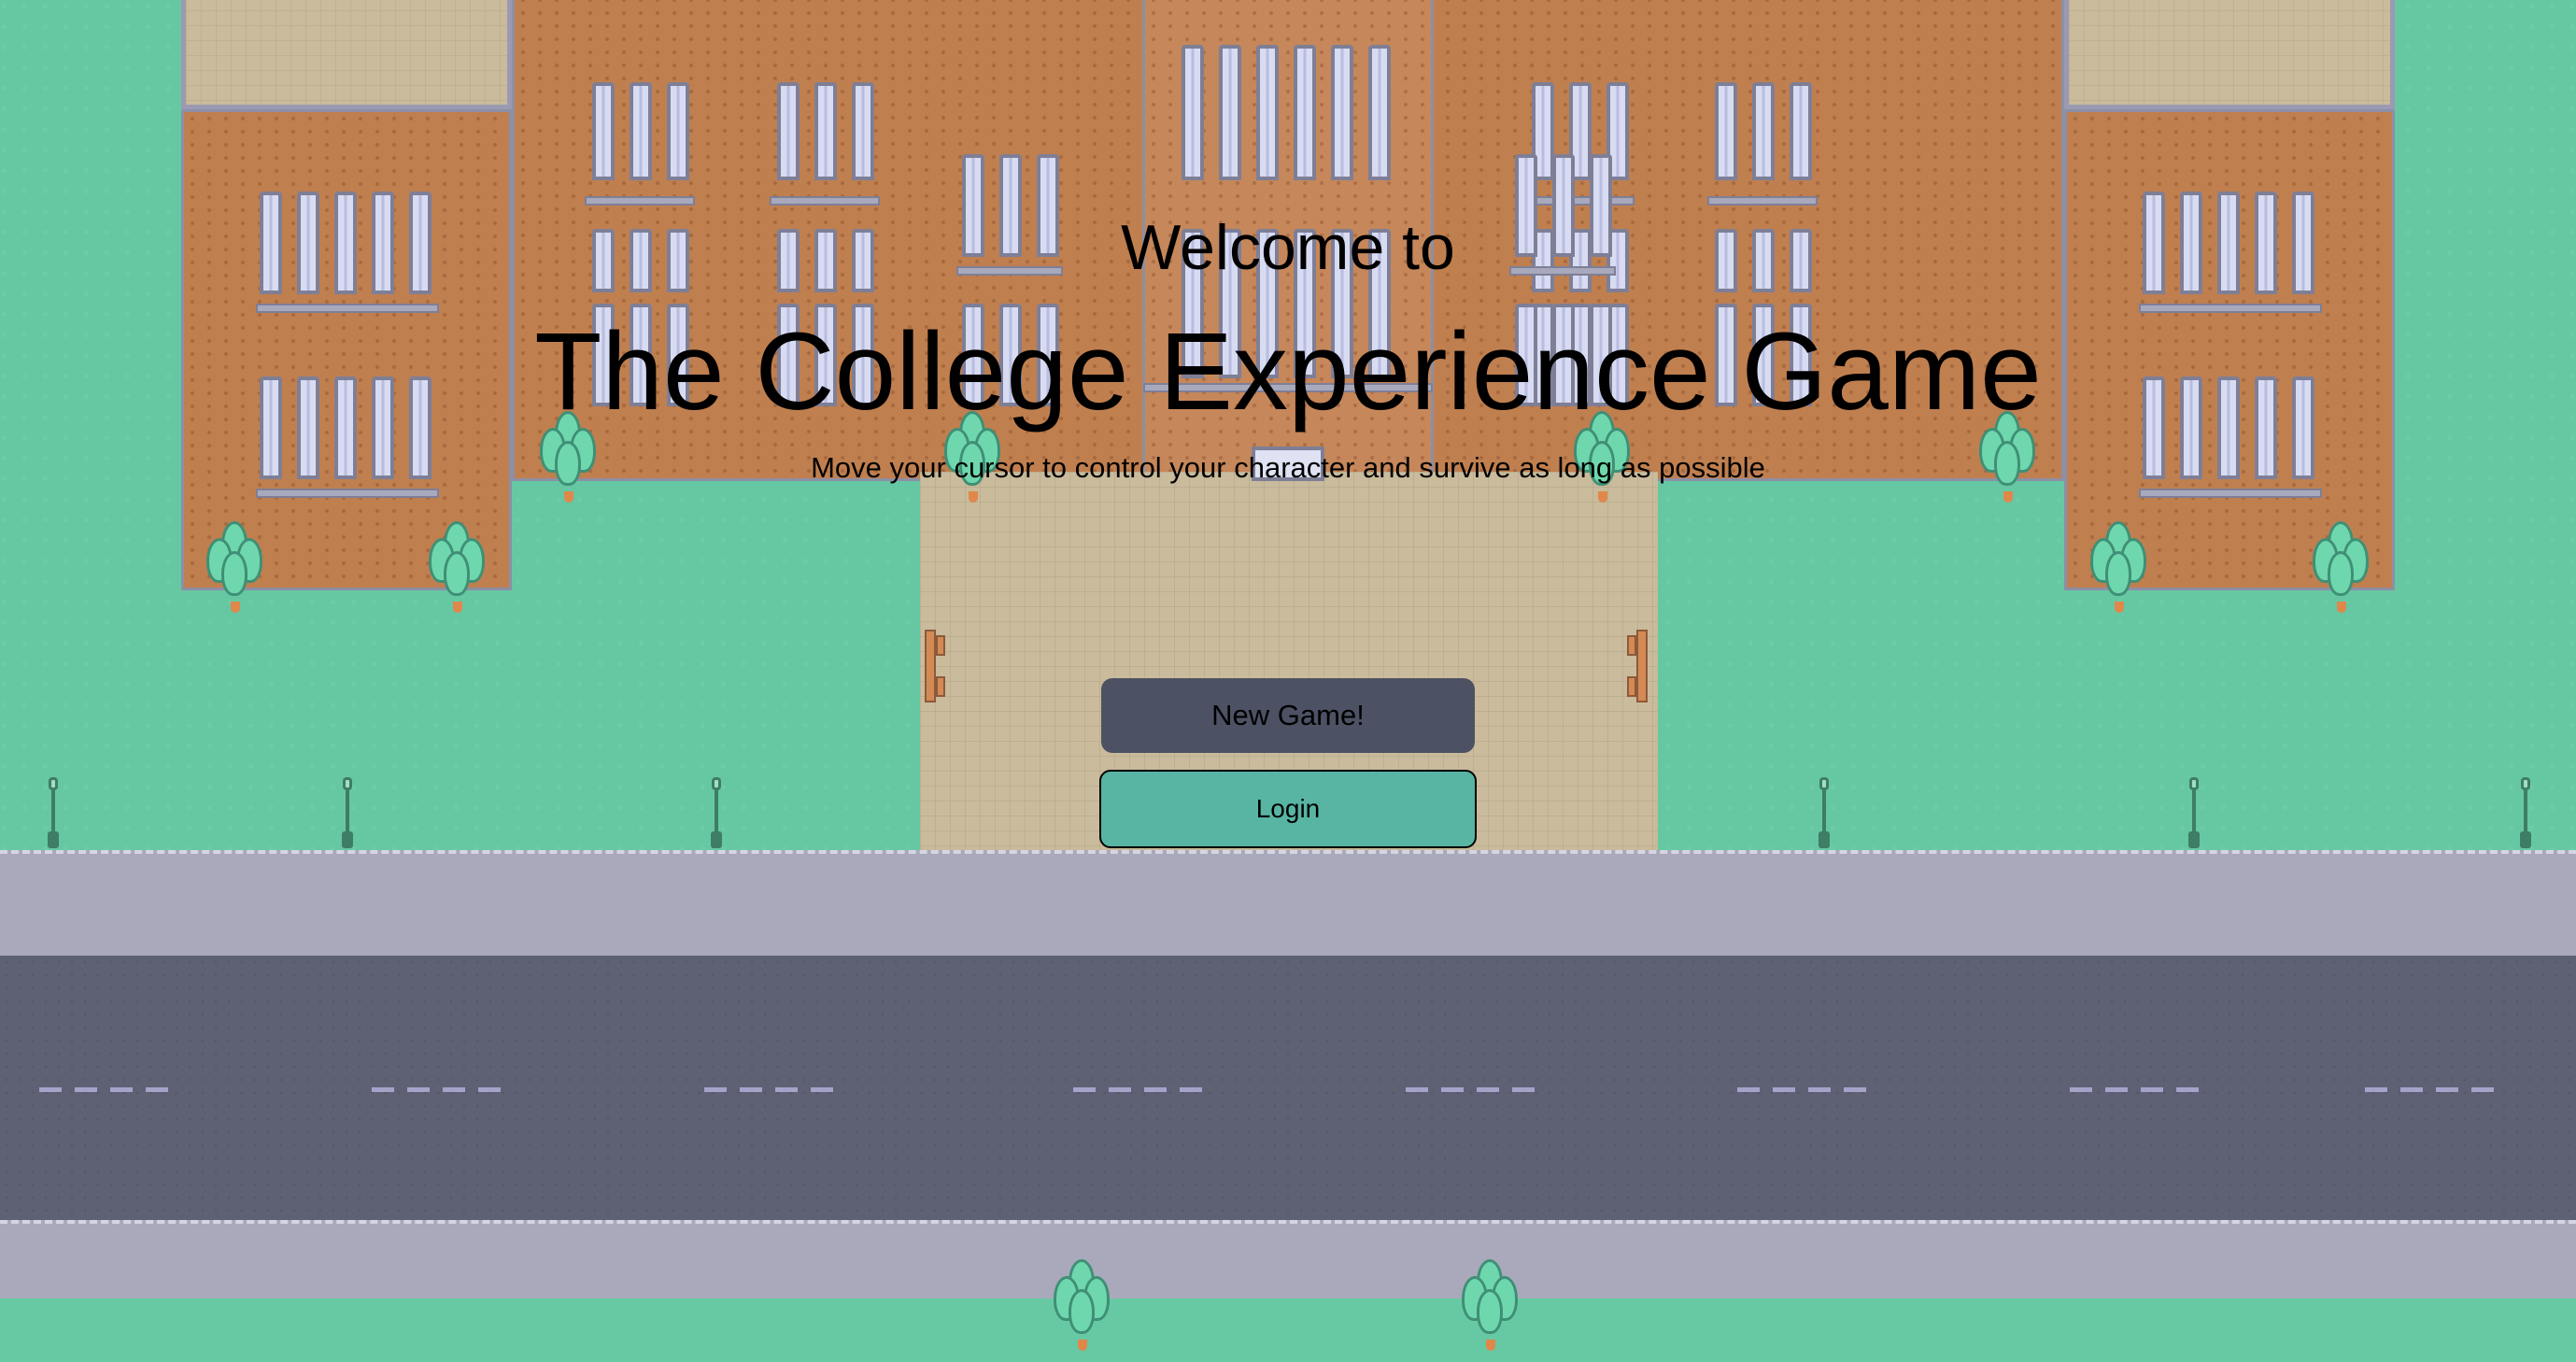 The width and height of the screenshot is (2576, 1362). What do you see at coordinates (1288, 809) in the screenshot?
I see `login-button: Login` at bounding box center [1288, 809].